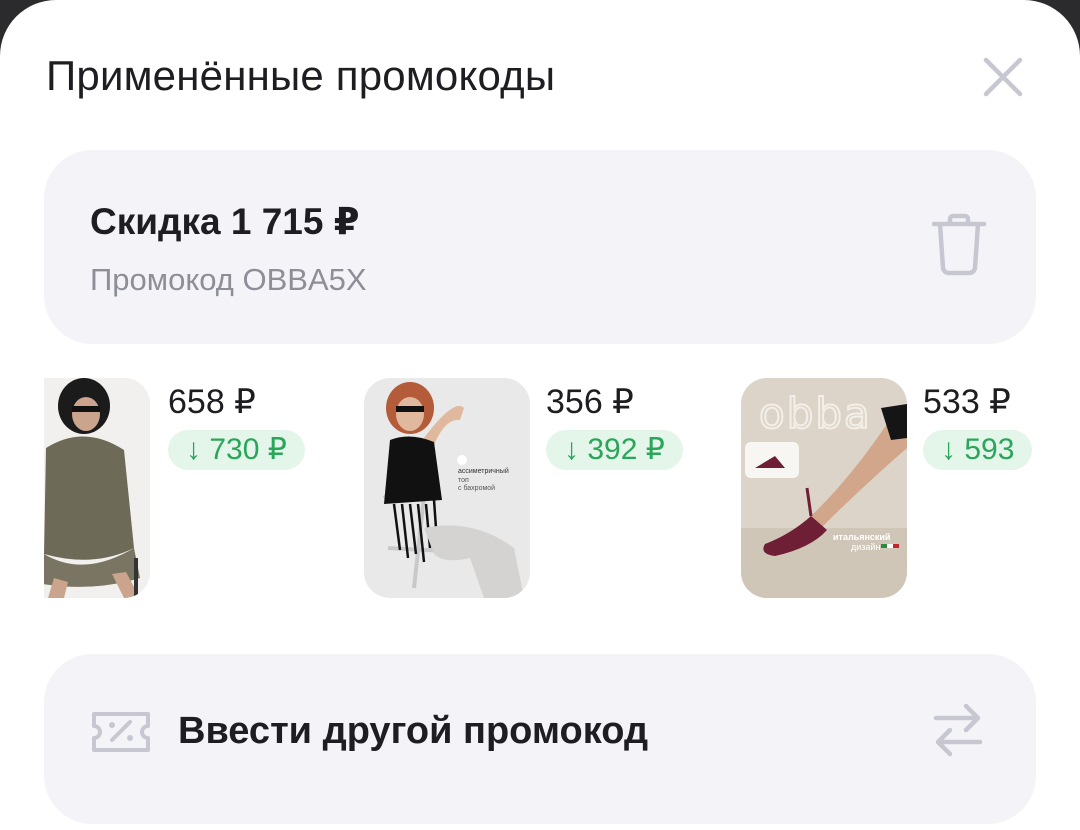 This screenshot has height=830, width=1080. I want to click on product-price: 533 ₽, so click(967, 402).